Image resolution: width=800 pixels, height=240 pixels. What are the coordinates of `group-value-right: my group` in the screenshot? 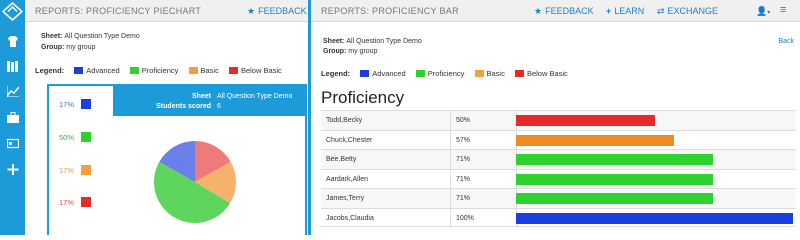 It's located at (363, 51).